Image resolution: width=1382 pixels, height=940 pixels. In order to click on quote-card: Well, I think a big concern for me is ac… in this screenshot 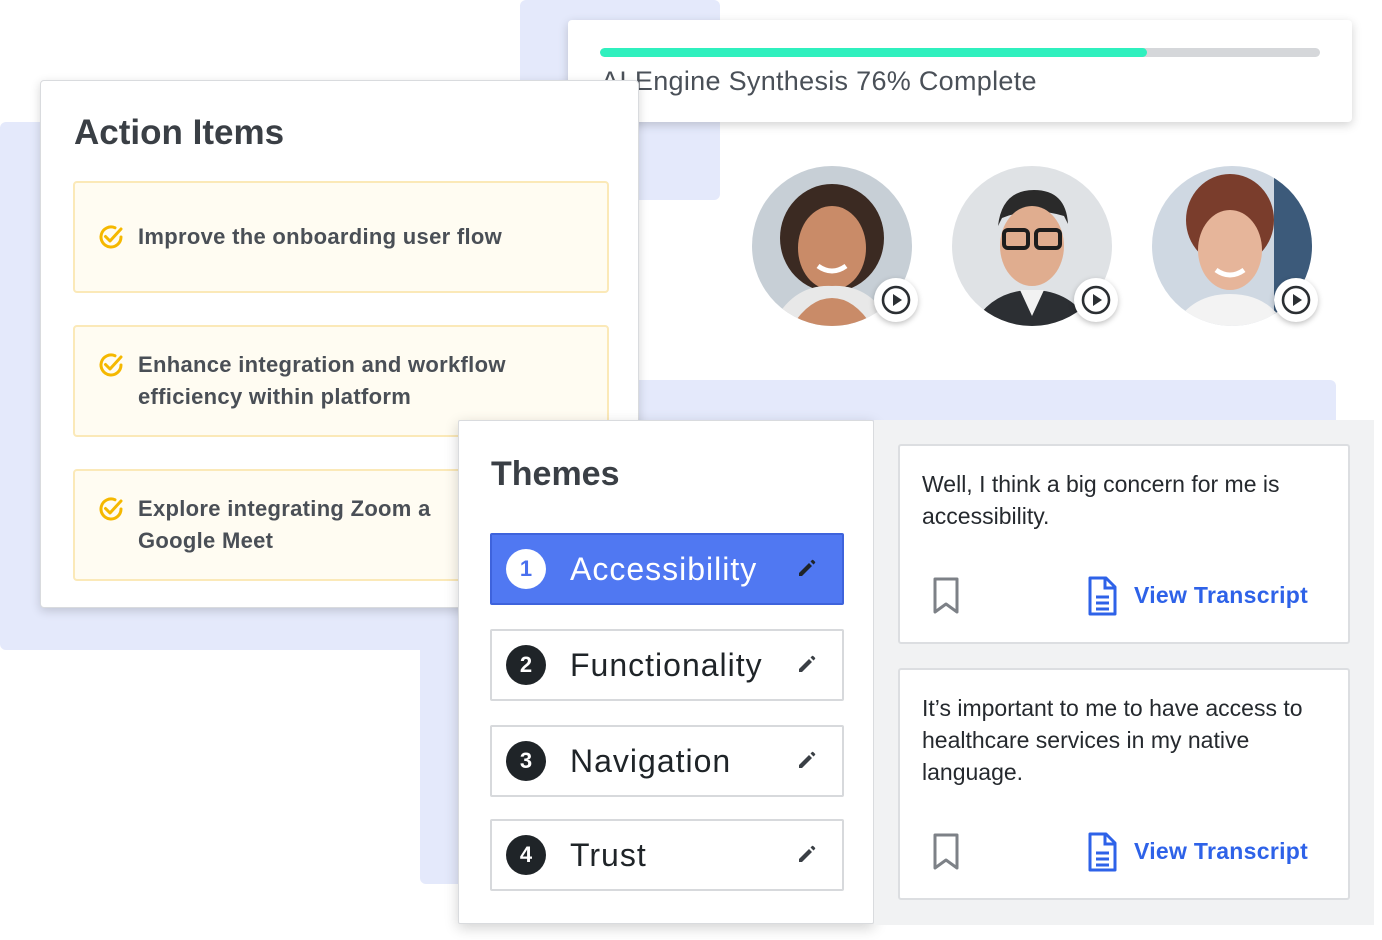, I will do `click(1124, 544)`.